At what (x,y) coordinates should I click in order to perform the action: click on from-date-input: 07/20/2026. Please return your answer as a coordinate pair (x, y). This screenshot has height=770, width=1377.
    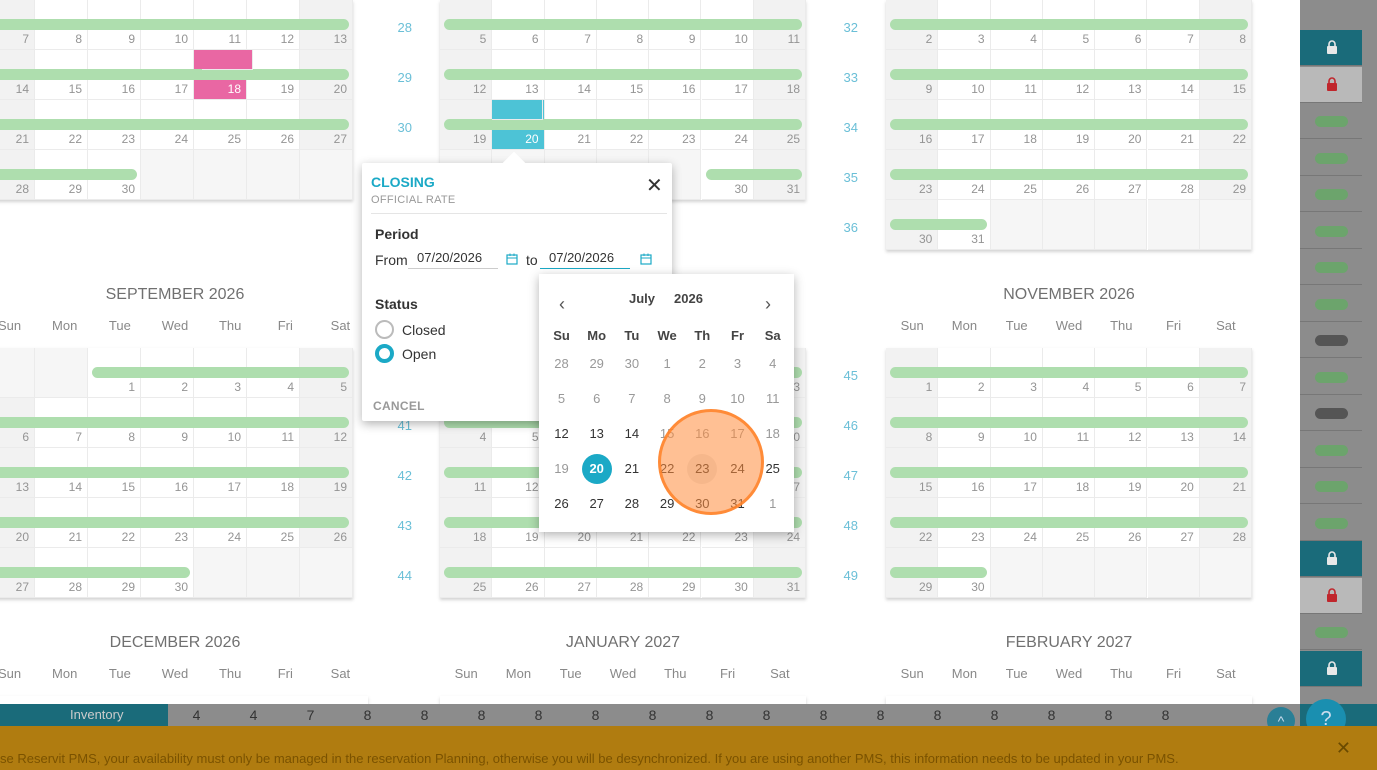
    Looking at the image, I should click on (453, 258).